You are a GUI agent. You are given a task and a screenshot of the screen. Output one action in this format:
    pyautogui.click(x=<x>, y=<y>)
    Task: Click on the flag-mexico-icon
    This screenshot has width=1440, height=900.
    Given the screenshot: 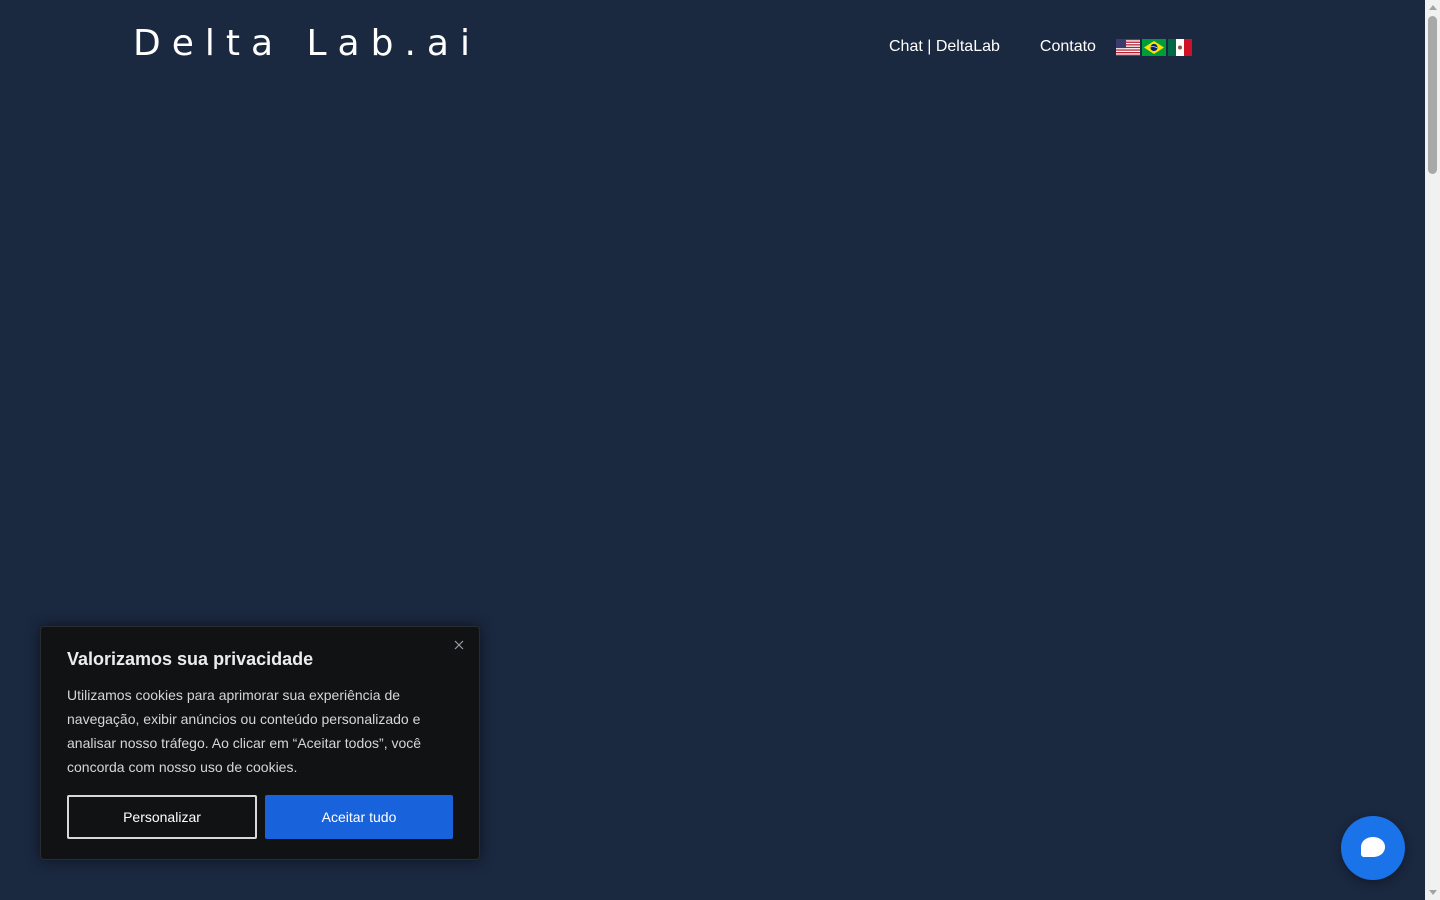 What is the action you would take?
    pyautogui.click(x=1179, y=47)
    